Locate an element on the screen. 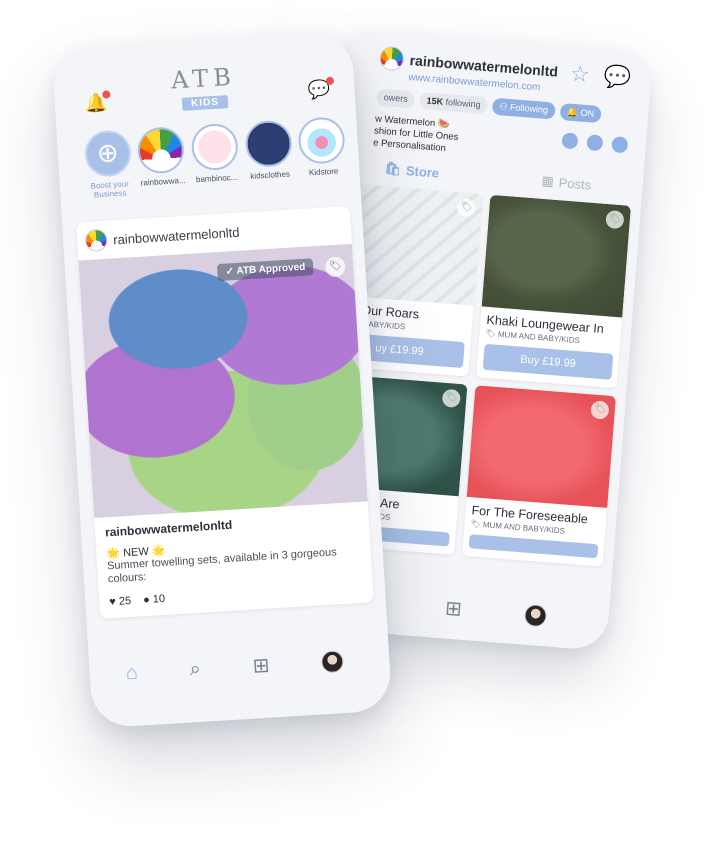  home-icon: ⌂ is located at coordinates (131, 674).